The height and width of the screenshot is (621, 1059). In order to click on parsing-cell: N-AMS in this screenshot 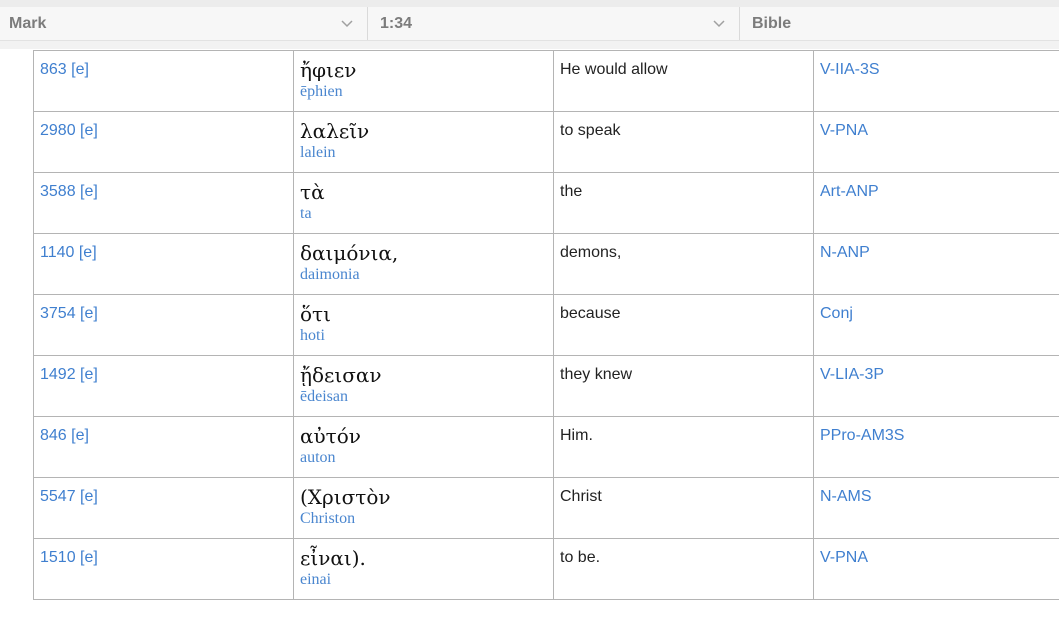, I will do `click(936, 508)`.